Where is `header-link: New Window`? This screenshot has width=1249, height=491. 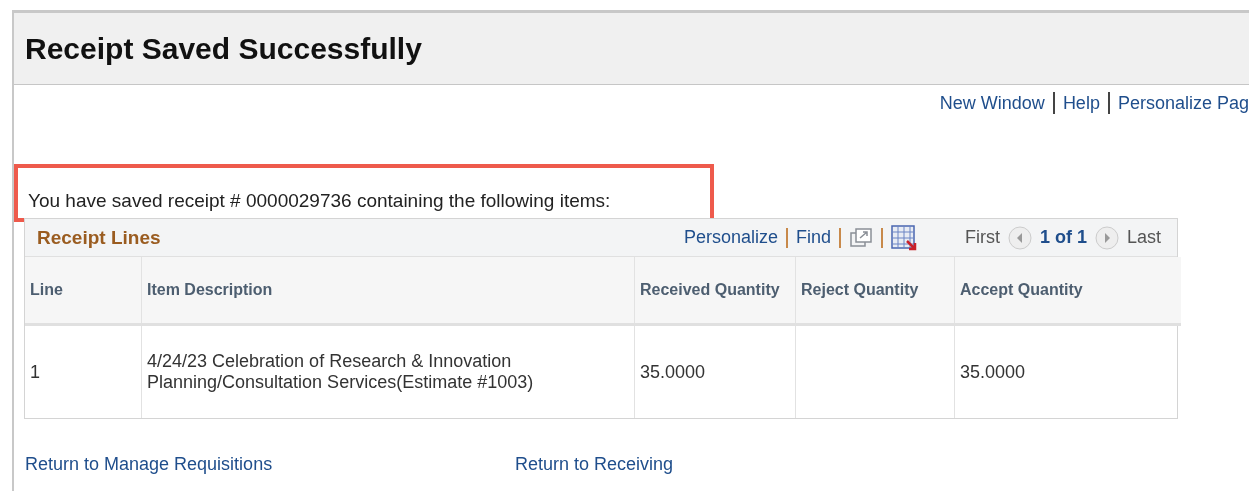
header-link: New Window is located at coordinates (992, 103).